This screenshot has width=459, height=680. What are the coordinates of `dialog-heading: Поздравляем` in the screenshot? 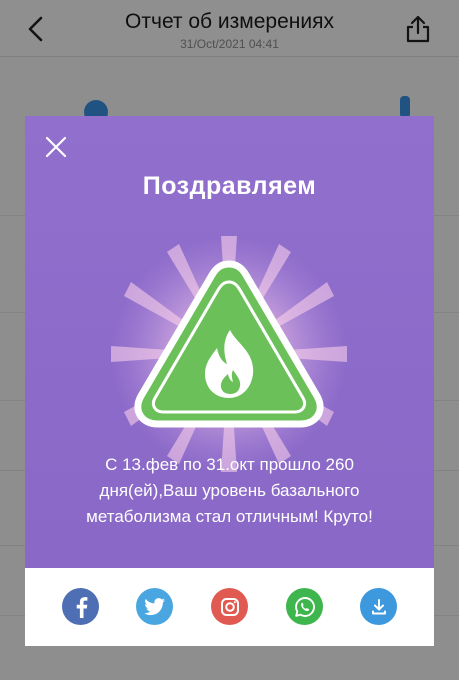 It's located at (229, 186).